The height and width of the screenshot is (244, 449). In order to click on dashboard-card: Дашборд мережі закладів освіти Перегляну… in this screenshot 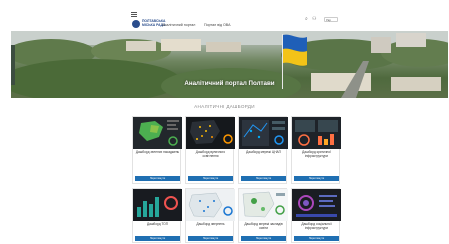, I will do `click(263, 215)`.